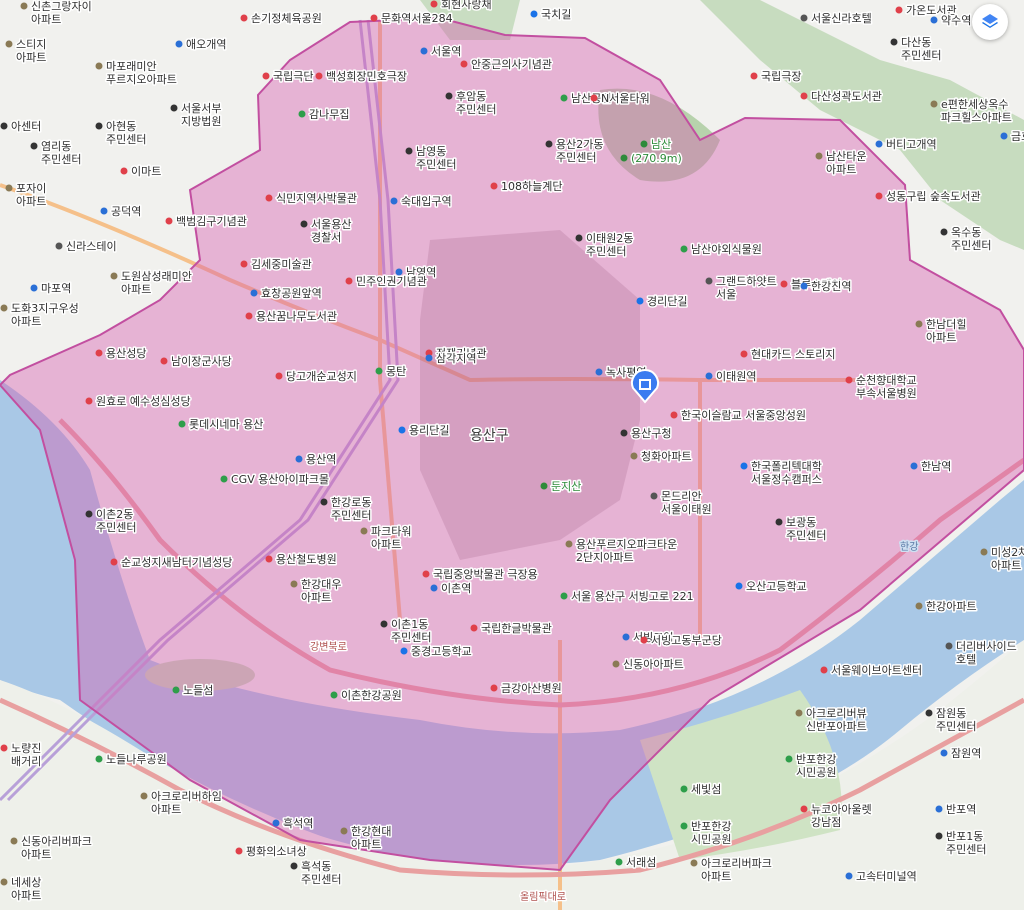 The image size is (1024, 910). Describe the element at coordinates (301, 560) in the screenshot. I see `place-marker: 용산철도병원` at that location.